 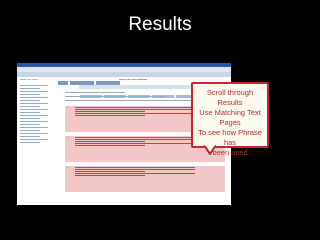 What do you see at coordinates (145, 179) in the screenshot?
I see `result-item: 3.` at bounding box center [145, 179].